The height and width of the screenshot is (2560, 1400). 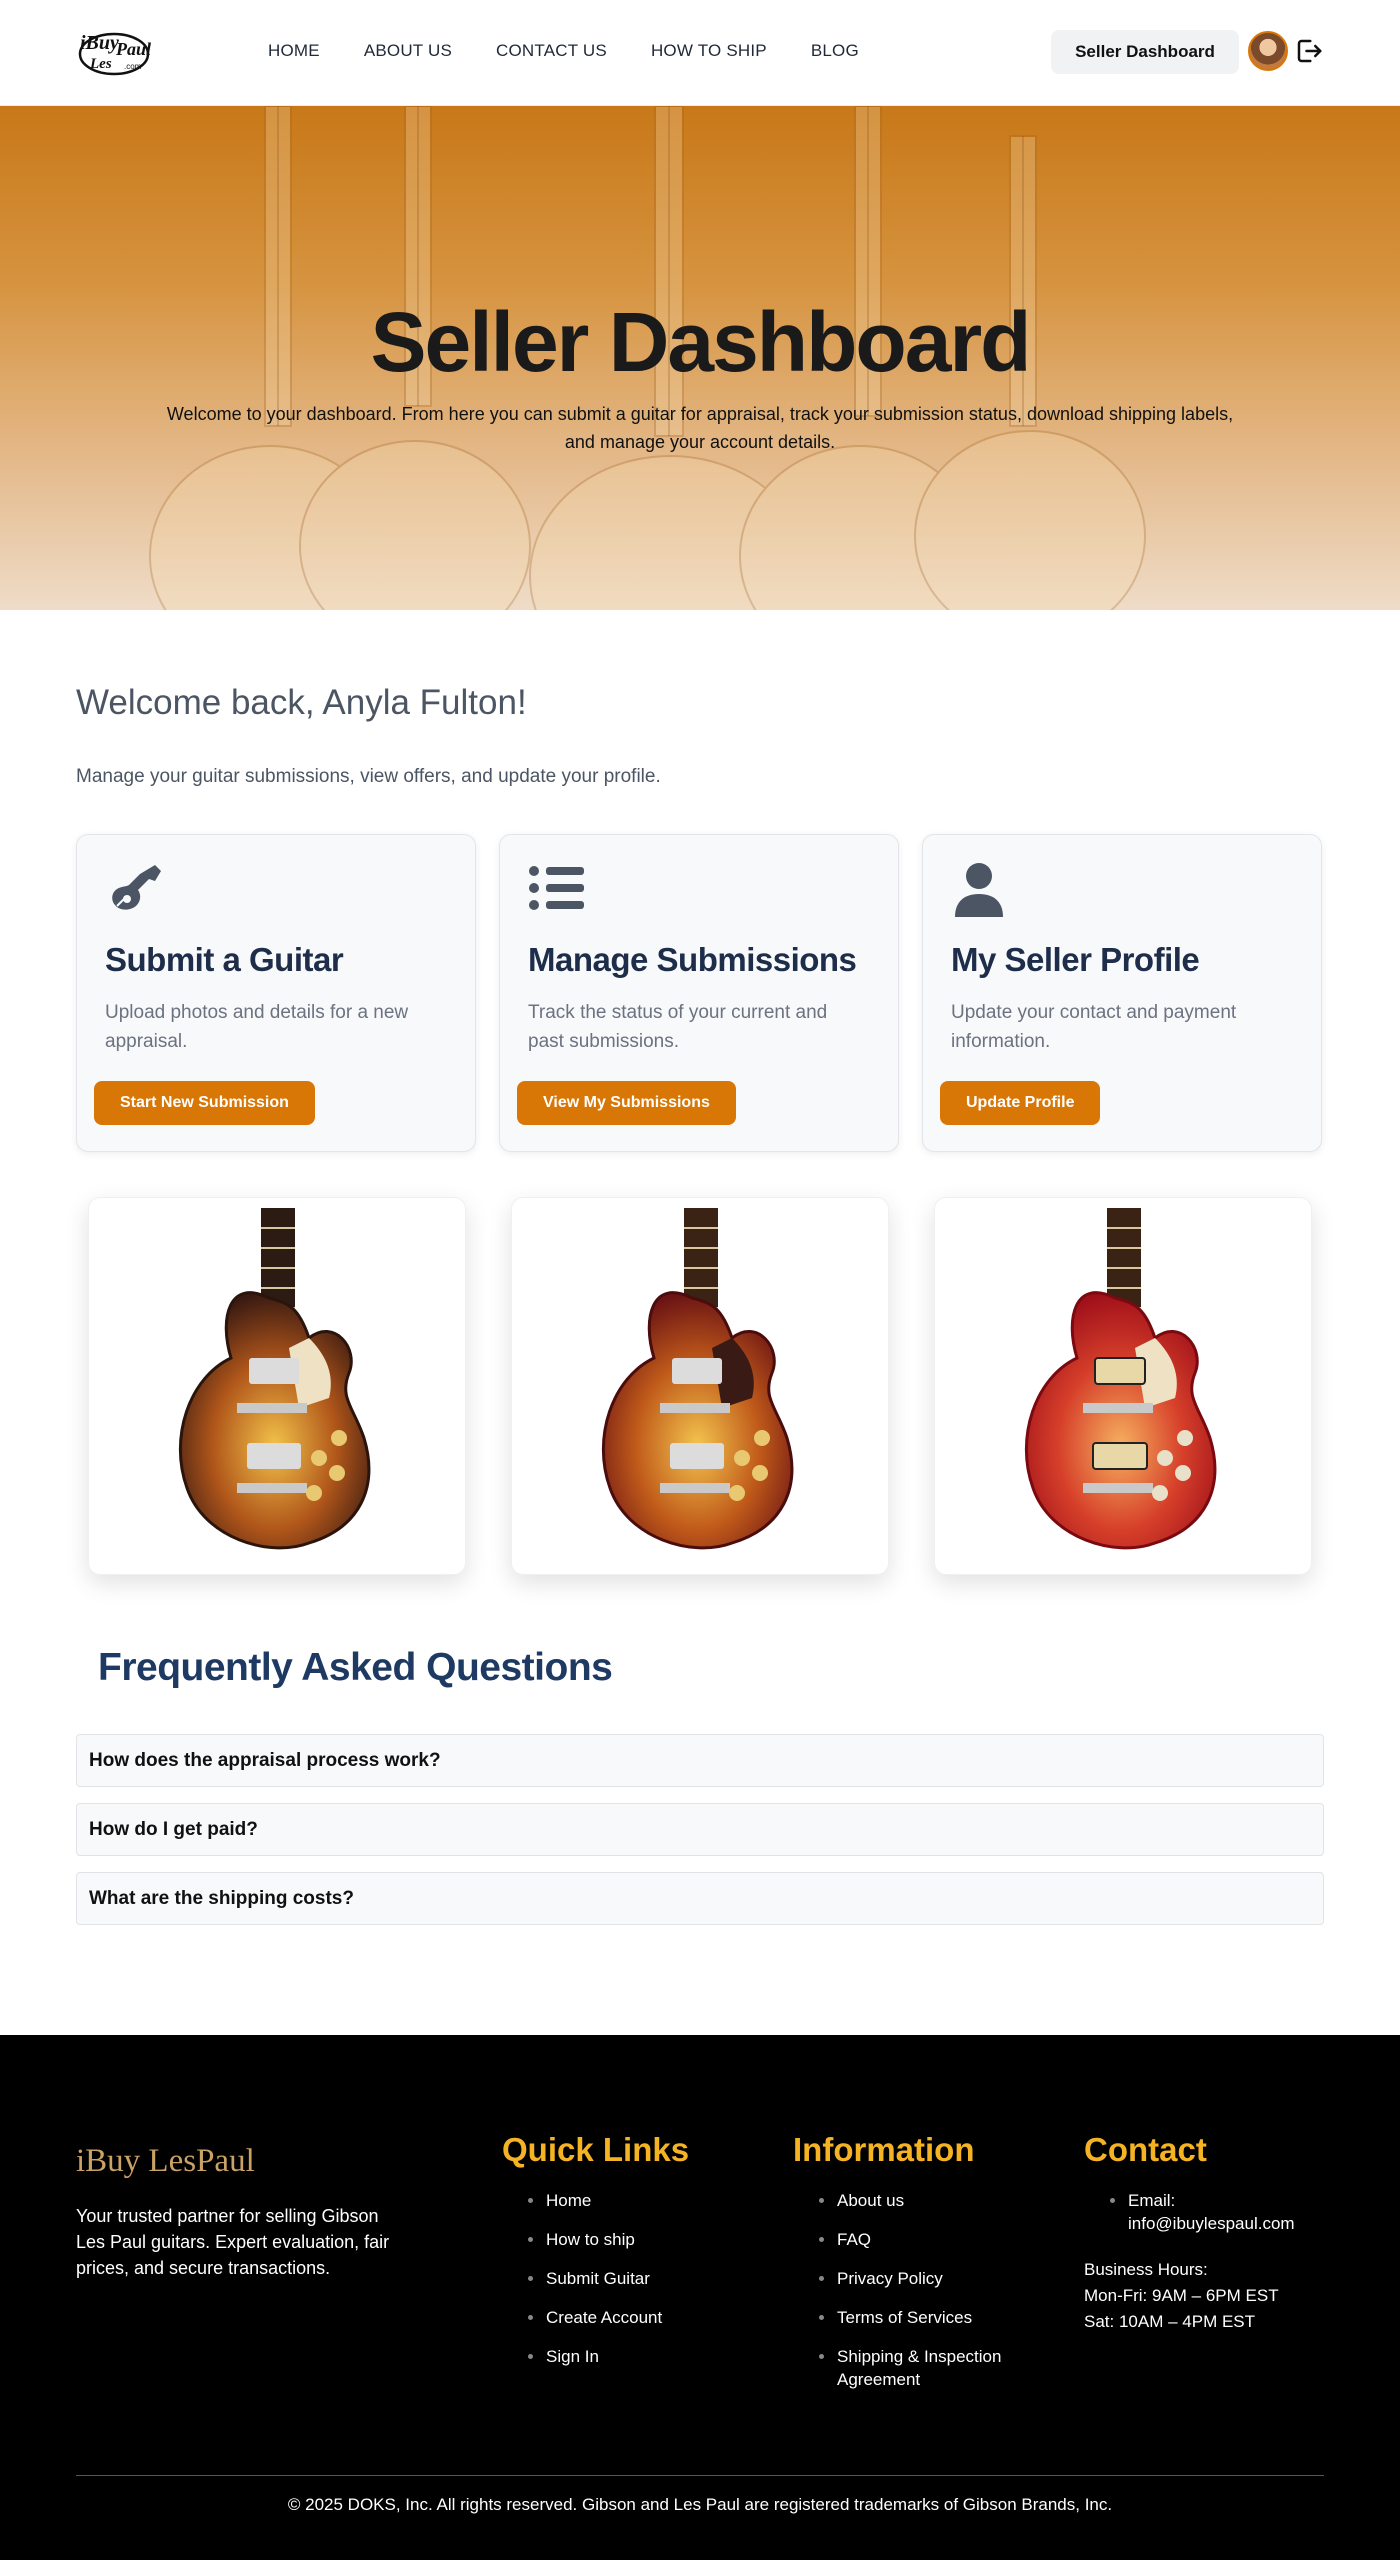 What do you see at coordinates (596, 2149) in the screenshot?
I see `quick-links-title: Quick Links` at bounding box center [596, 2149].